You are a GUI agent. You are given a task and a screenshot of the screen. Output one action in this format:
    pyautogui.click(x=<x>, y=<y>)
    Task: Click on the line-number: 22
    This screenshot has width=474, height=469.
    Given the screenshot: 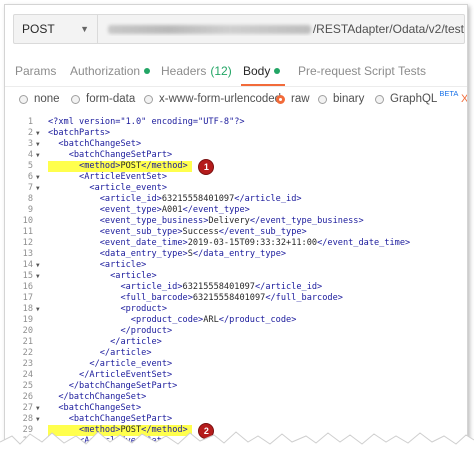 What is the action you would take?
    pyautogui.click(x=27, y=353)
    